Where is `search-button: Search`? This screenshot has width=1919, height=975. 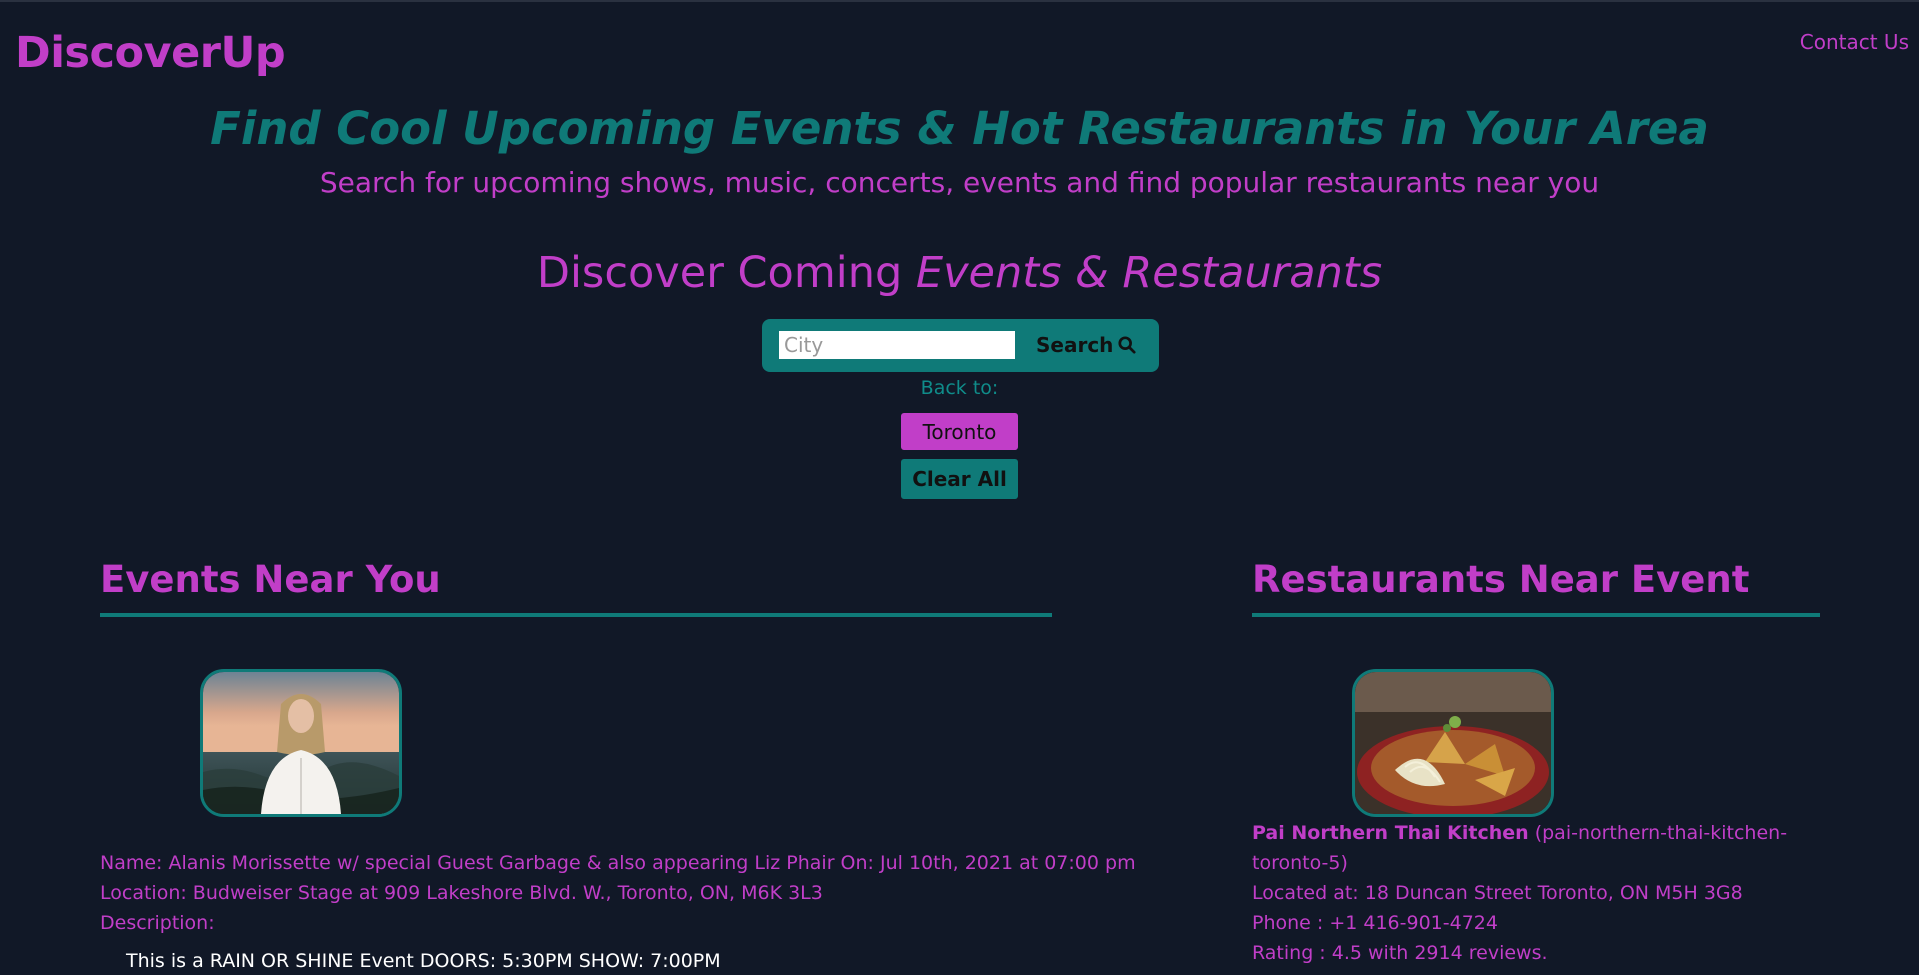 search-button: Search is located at coordinates (1086, 345).